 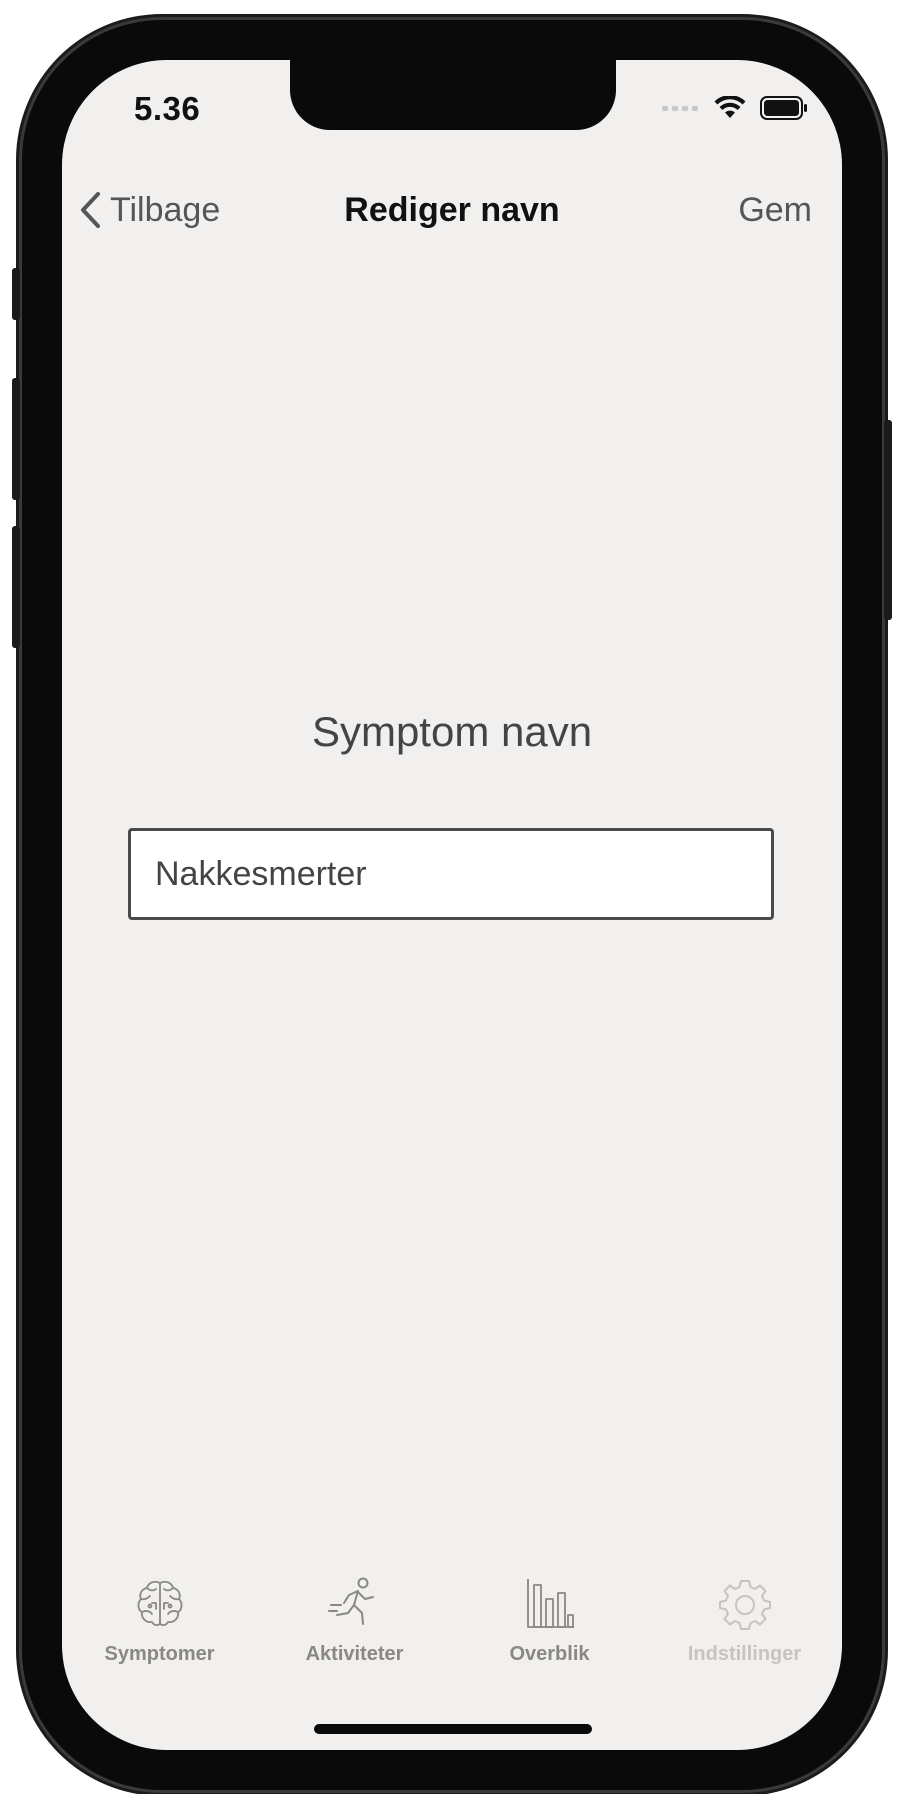 I want to click on signal-icon, so click(x=680, y=108).